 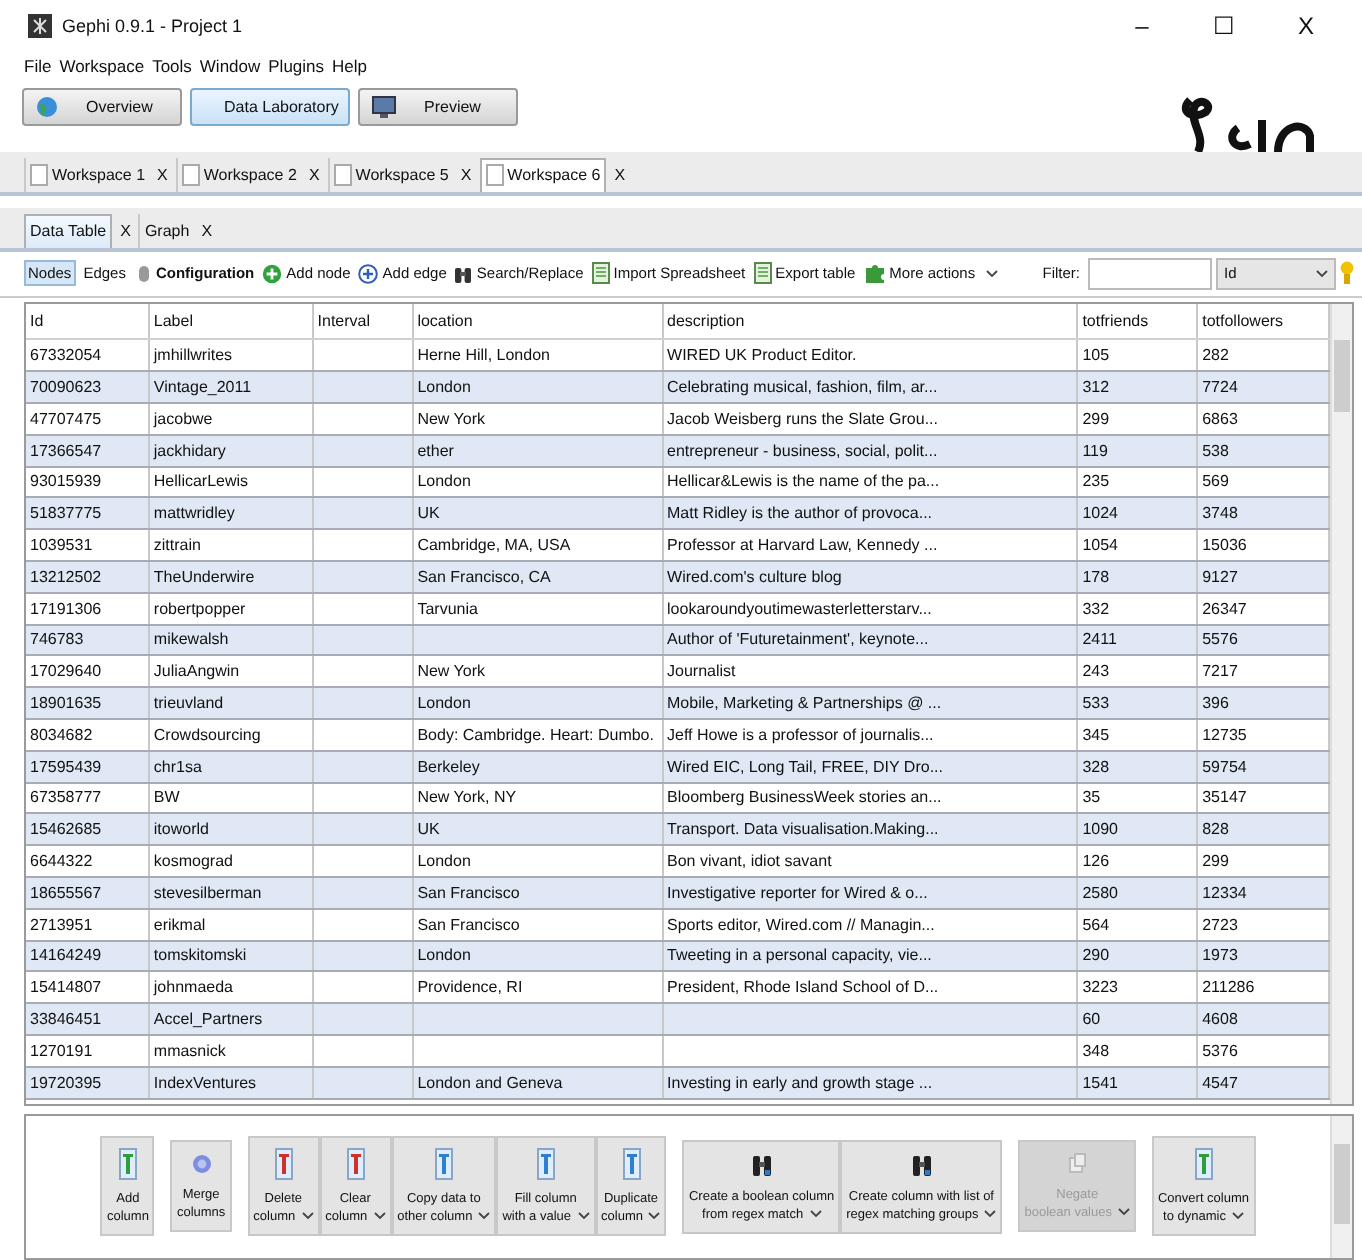 What do you see at coordinates (66, 513) in the screenshot?
I see `table-cell: 51837775` at bounding box center [66, 513].